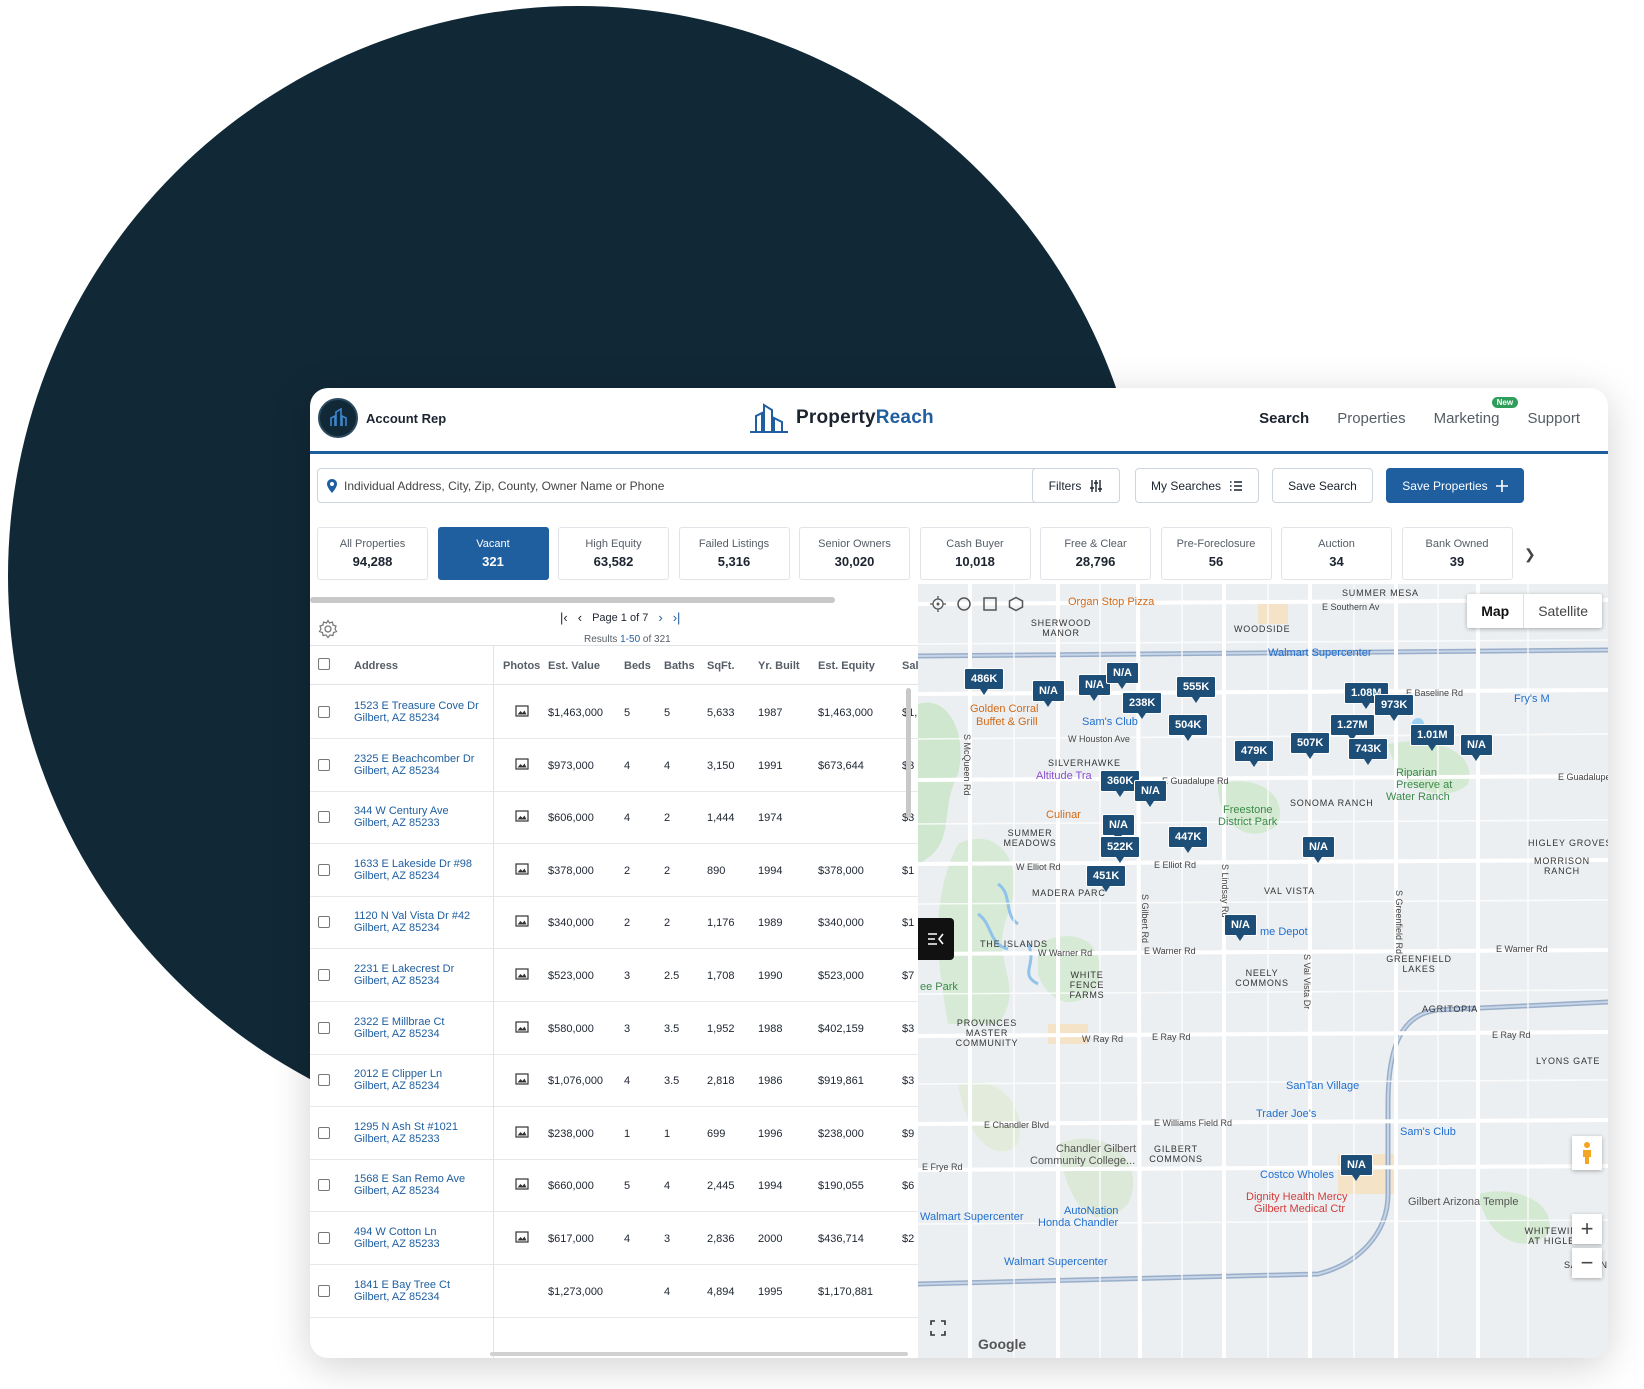  Describe the element at coordinates (1106, 878) in the screenshot. I see `map-marker: 451K` at that location.